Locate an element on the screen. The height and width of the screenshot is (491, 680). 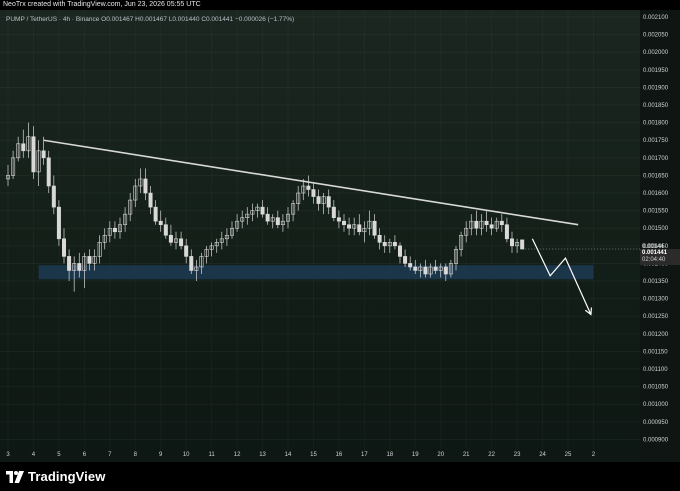
price-tick-label: 0.001950 is located at coordinates (656, 71).